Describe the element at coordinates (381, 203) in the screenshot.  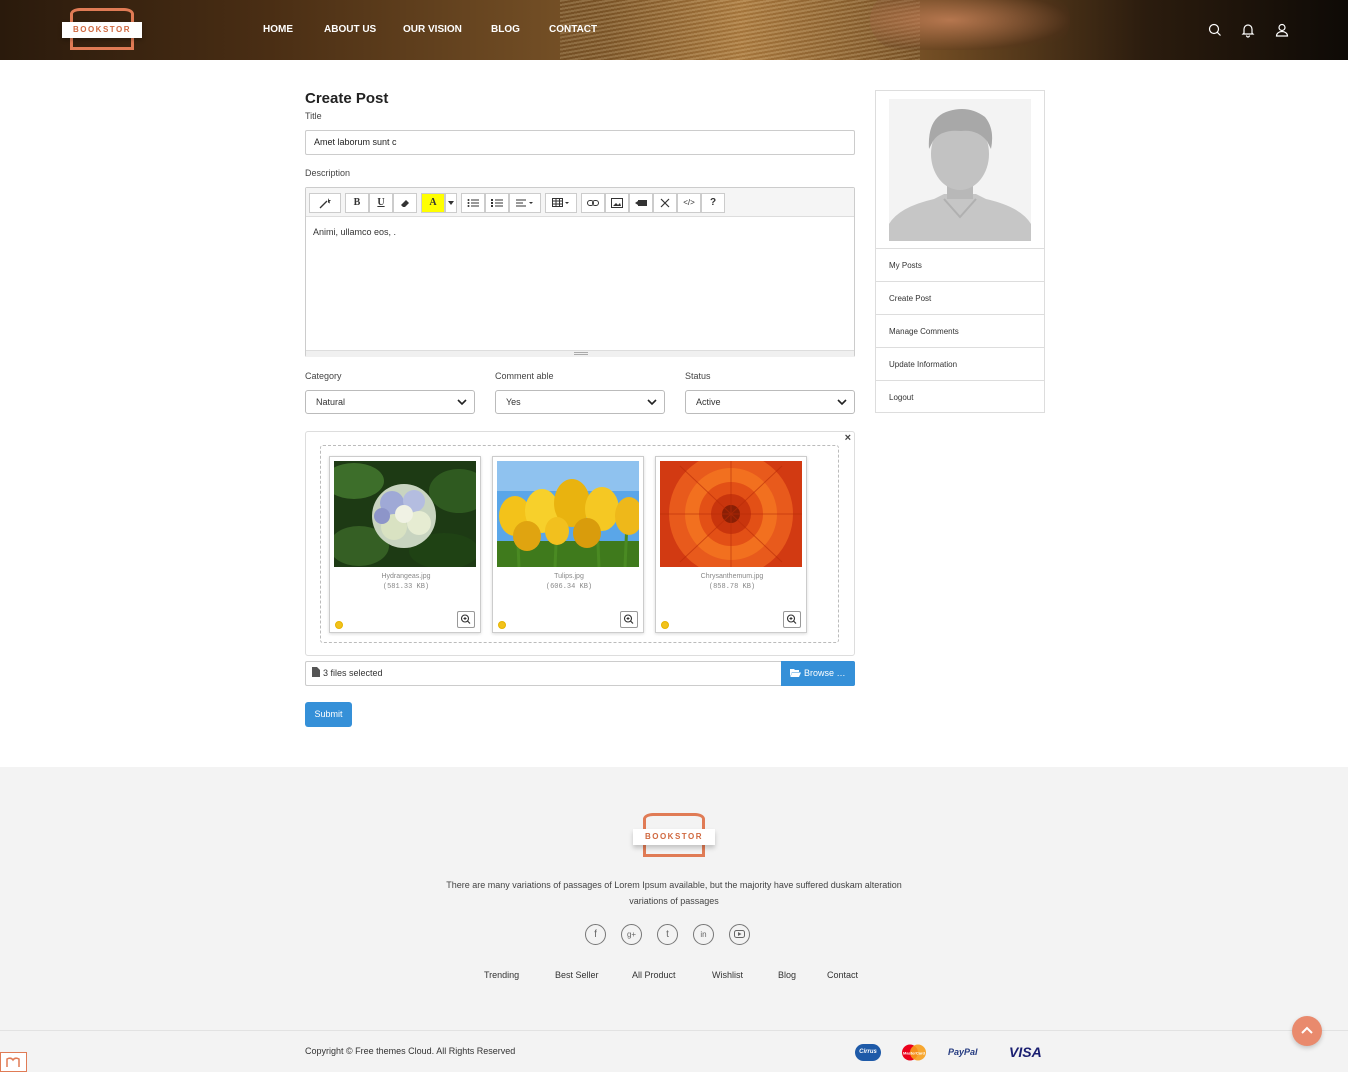
I see `underline-button: U` at that location.